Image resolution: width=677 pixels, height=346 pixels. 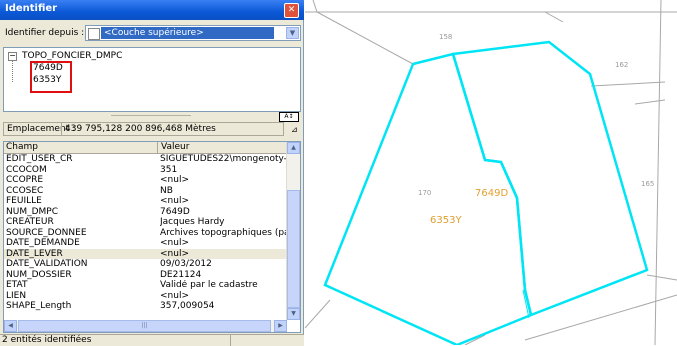 I want to click on field-name-cell: NUM_DOSSIER, so click(x=39, y=274).